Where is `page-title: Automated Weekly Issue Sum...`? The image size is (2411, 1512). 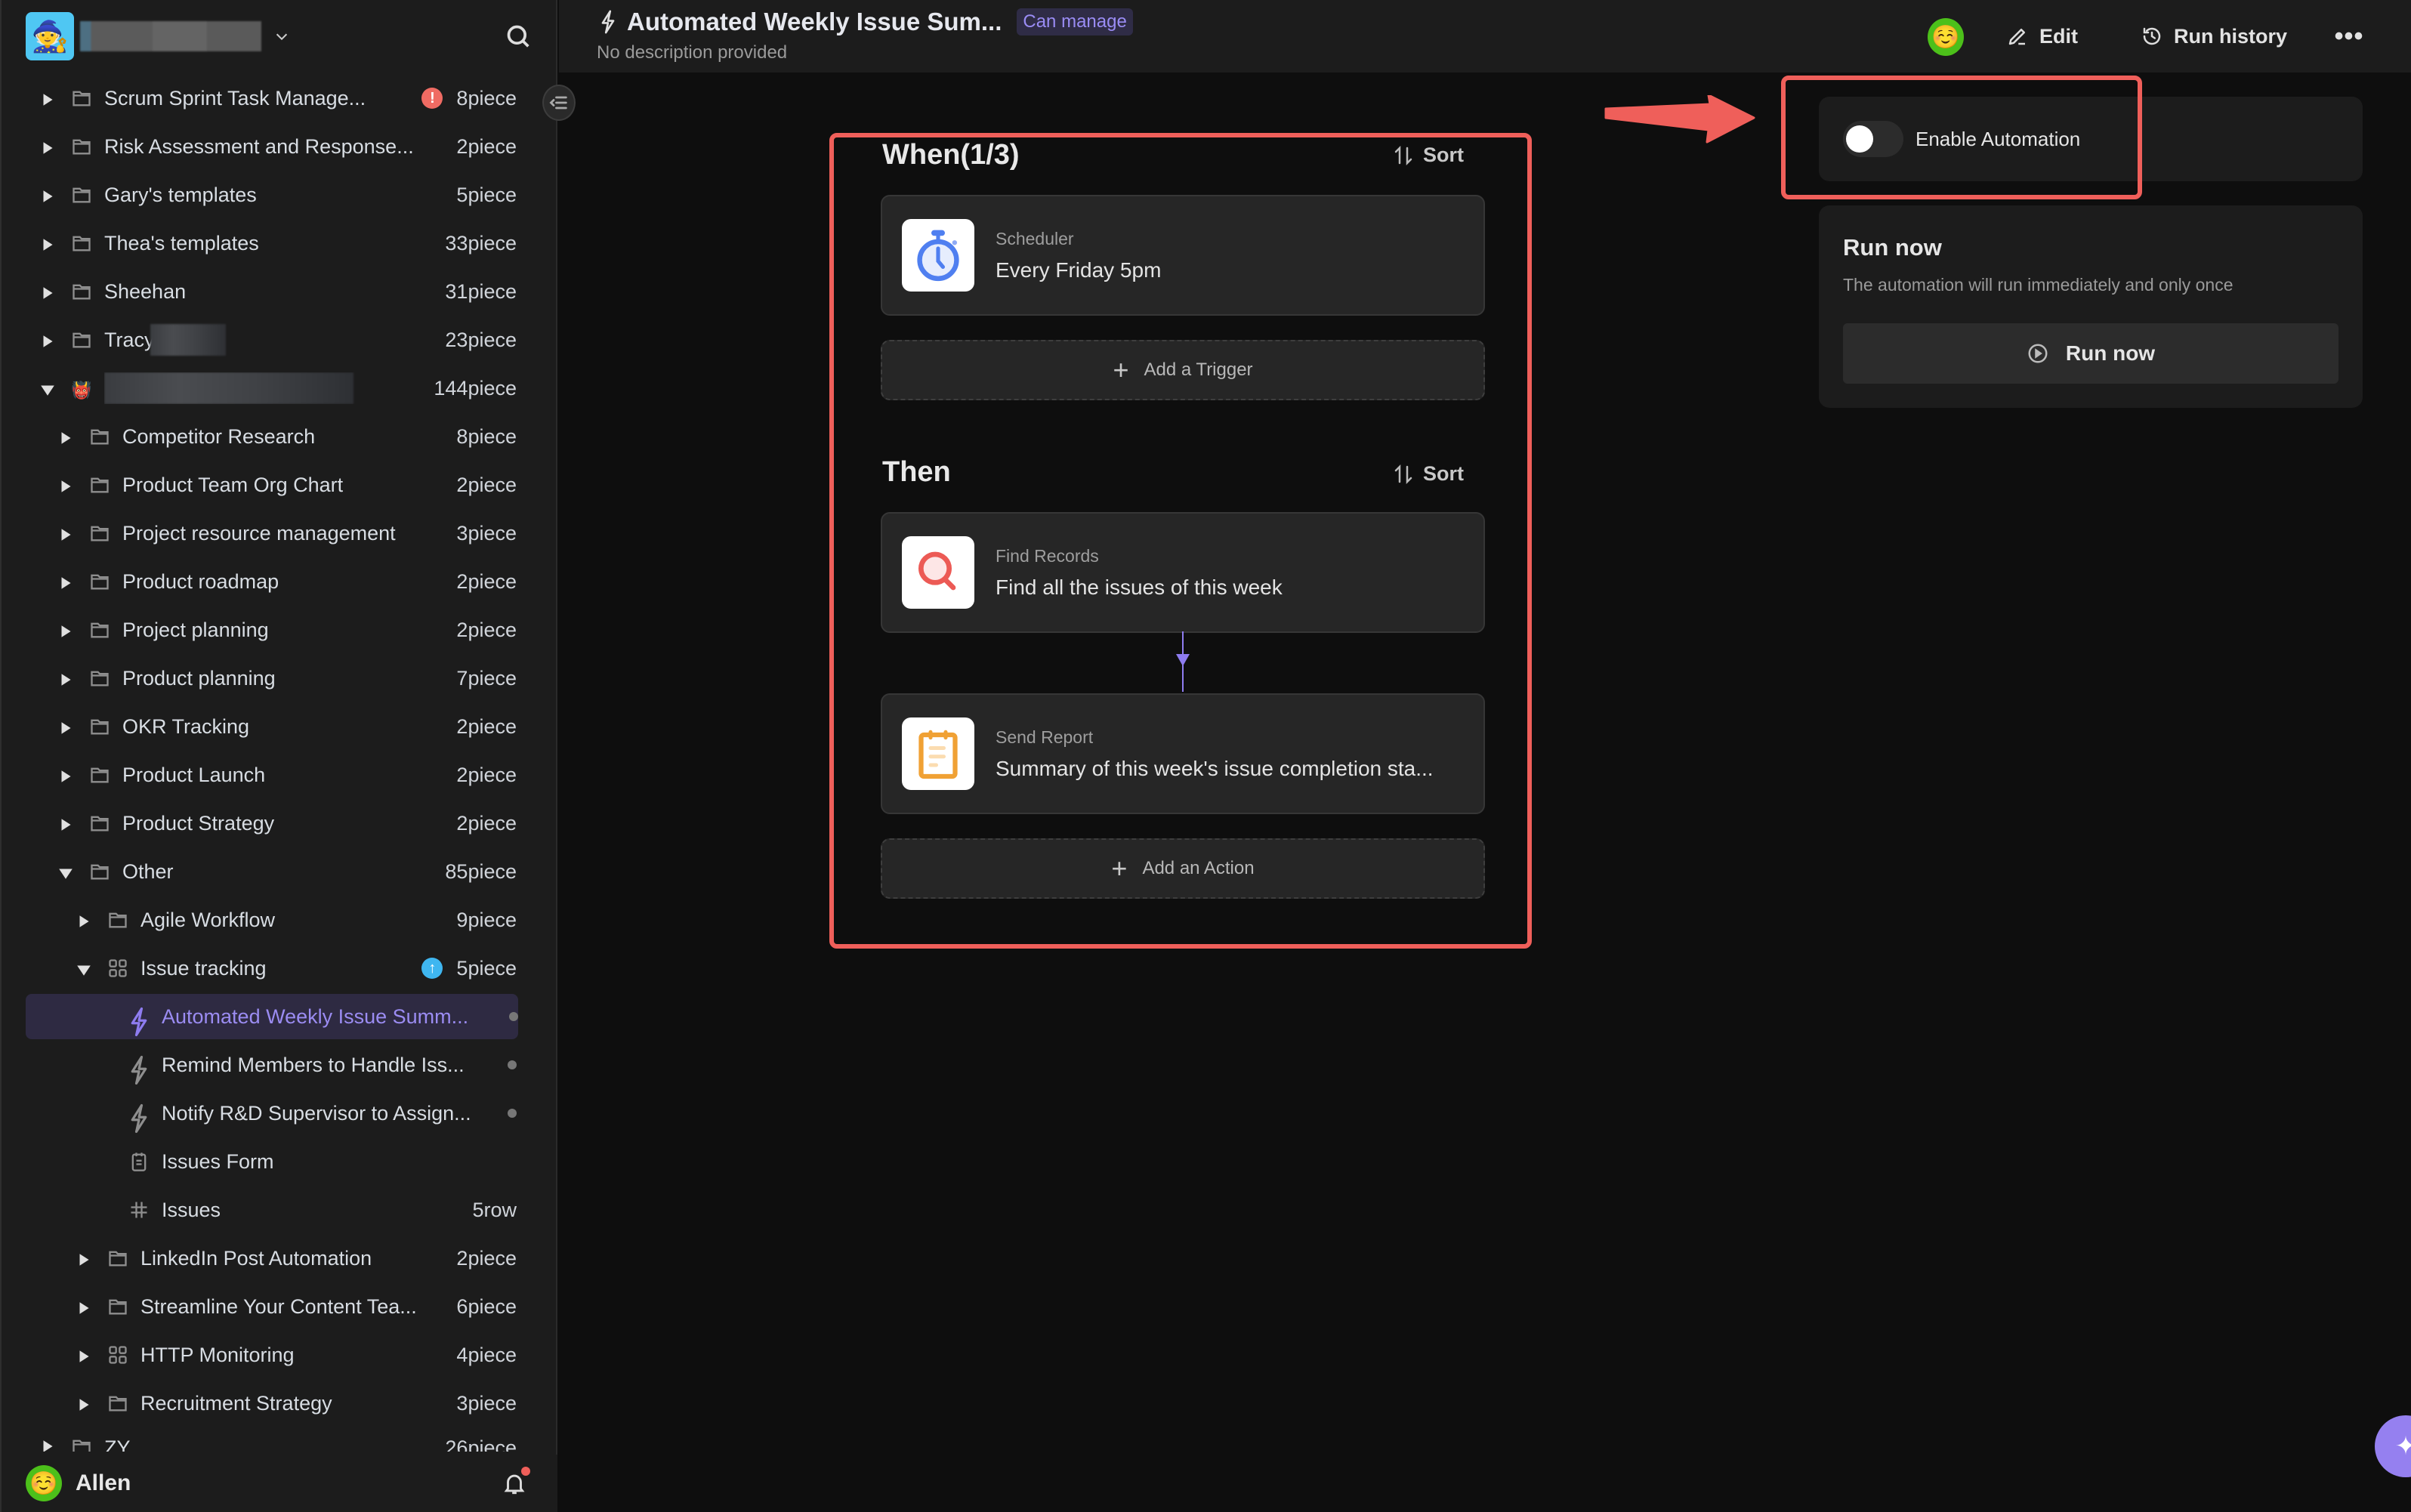 page-title: Automated Weekly Issue Sum... is located at coordinates (814, 22).